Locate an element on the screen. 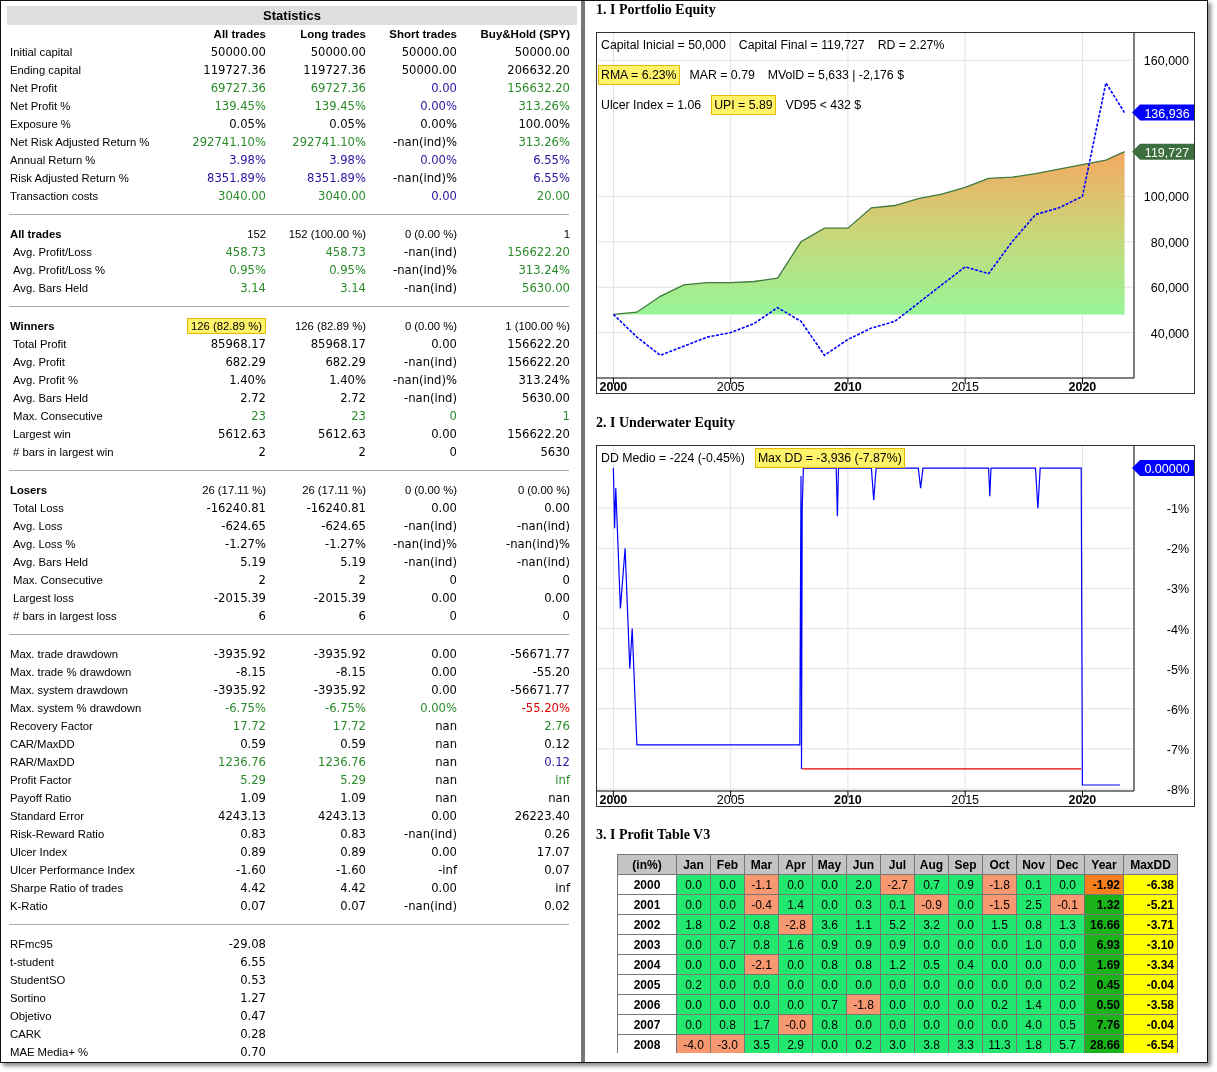 The height and width of the screenshot is (1072, 1217). row-label: Net Profit is located at coordinates (34, 88).